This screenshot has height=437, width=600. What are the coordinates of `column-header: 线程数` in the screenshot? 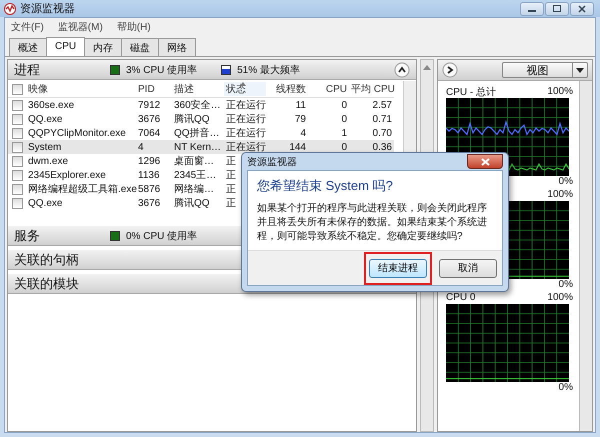 It's located at (287, 89).